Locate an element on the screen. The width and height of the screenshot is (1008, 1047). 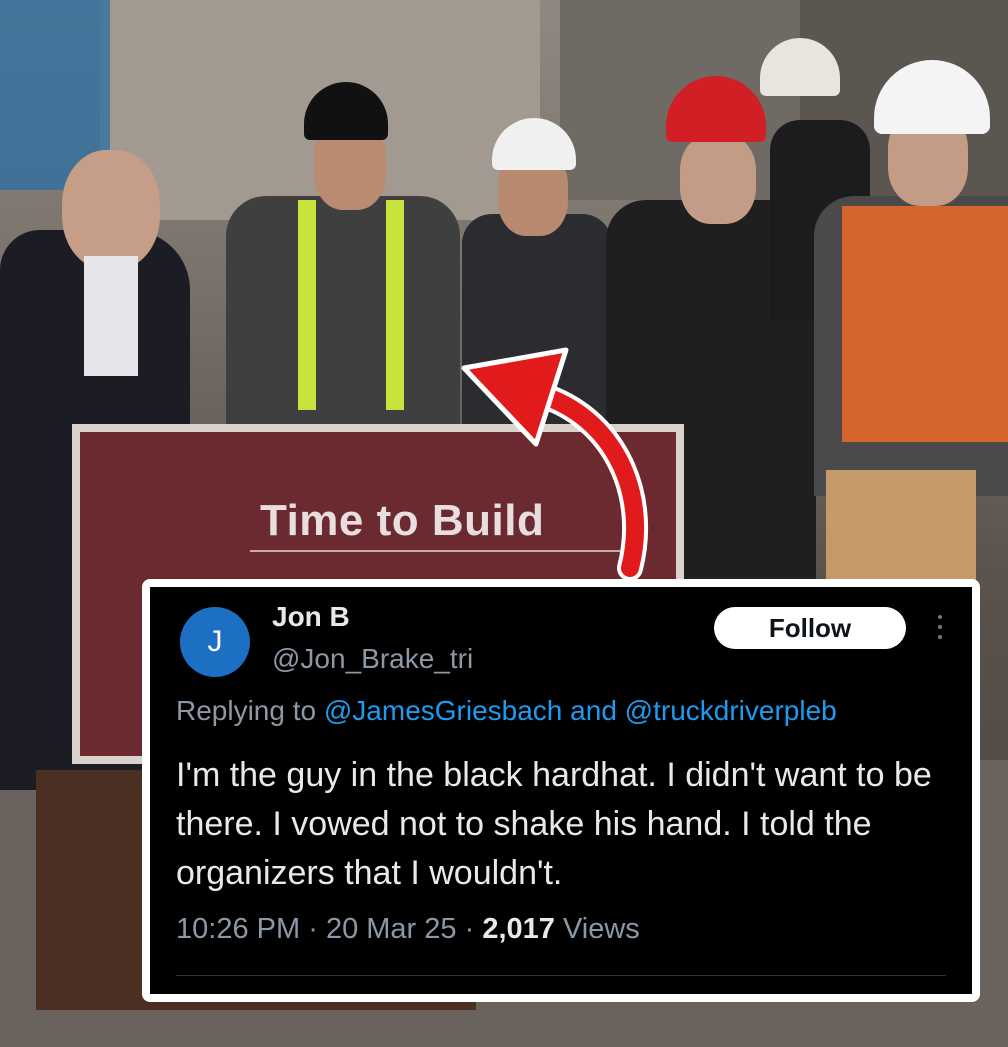
mention-joiner: and is located at coordinates (593, 710).